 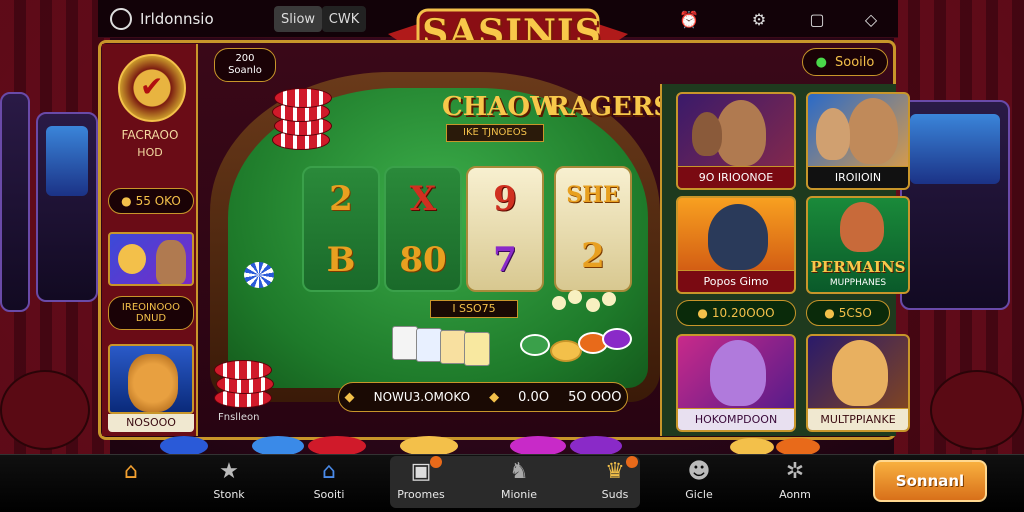 I want to click on left-panel-subtitle: HOD, so click(x=150, y=152).